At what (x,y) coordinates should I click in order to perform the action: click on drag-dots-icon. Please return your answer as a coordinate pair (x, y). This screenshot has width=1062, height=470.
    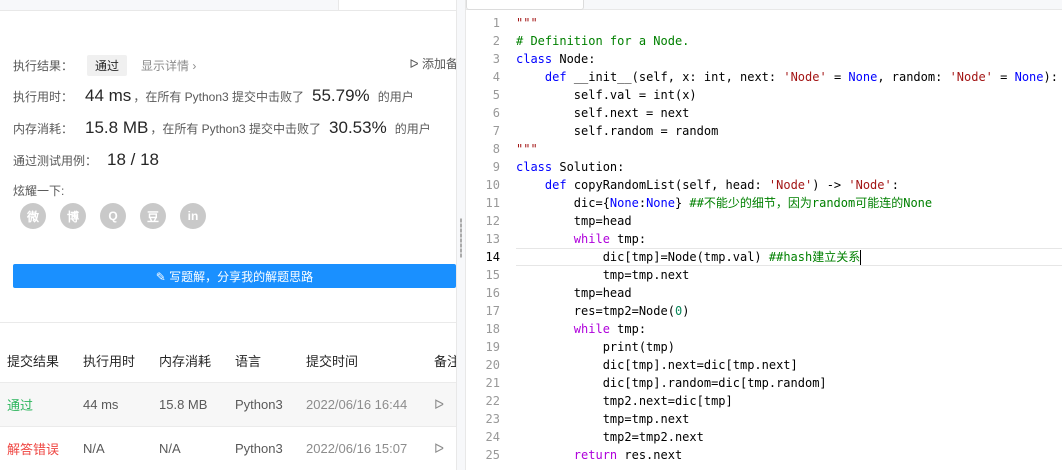
    Looking at the image, I should click on (461, 238).